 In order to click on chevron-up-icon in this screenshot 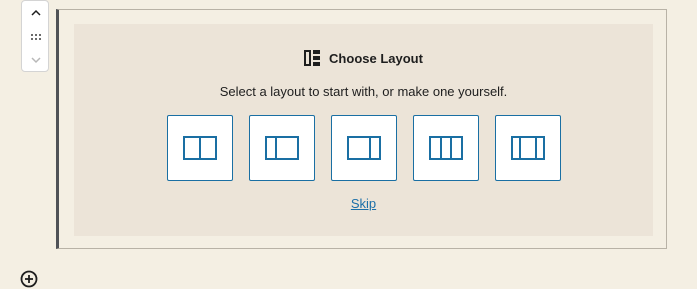, I will do `click(36, 12)`.